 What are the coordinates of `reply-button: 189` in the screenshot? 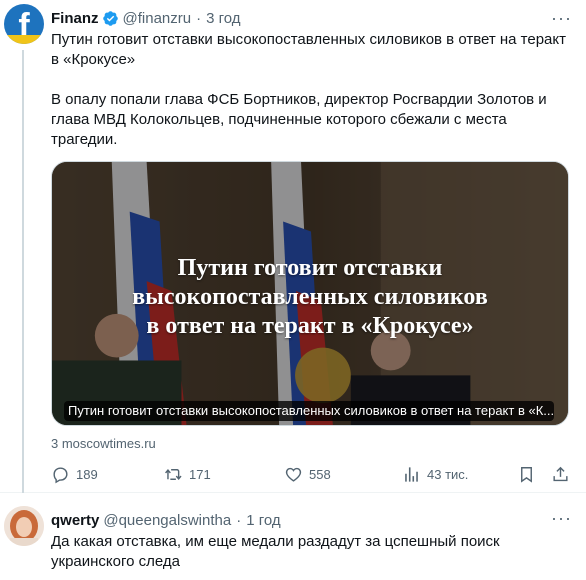 It's located at (74, 474).